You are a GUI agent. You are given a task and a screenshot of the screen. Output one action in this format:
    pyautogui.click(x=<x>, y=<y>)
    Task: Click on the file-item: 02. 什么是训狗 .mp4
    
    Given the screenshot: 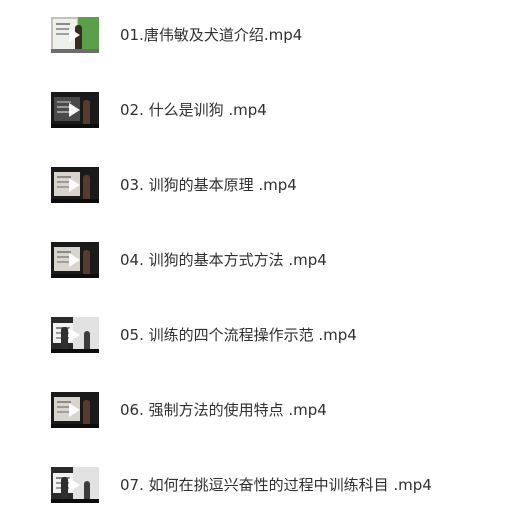 What is the action you would take?
    pyautogui.click(x=253, y=110)
    